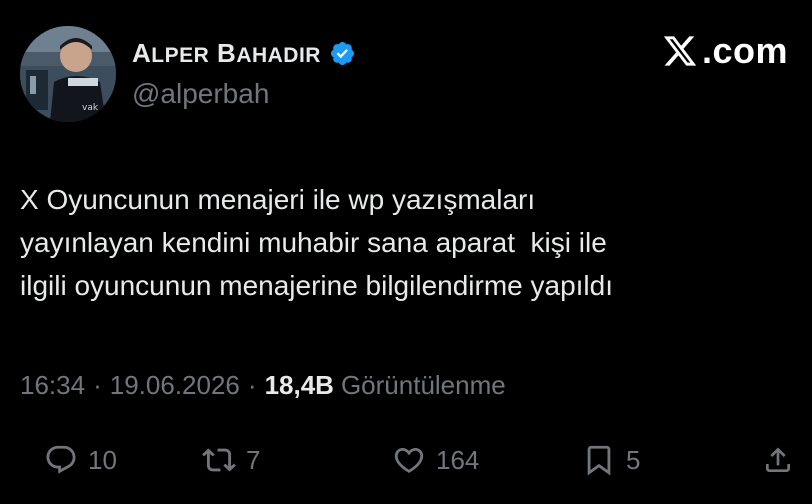 The height and width of the screenshot is (504, 812). Describe the element at coordinates (200, 94) in the screenshot. I see `author-handle: @alperbah` at that location.